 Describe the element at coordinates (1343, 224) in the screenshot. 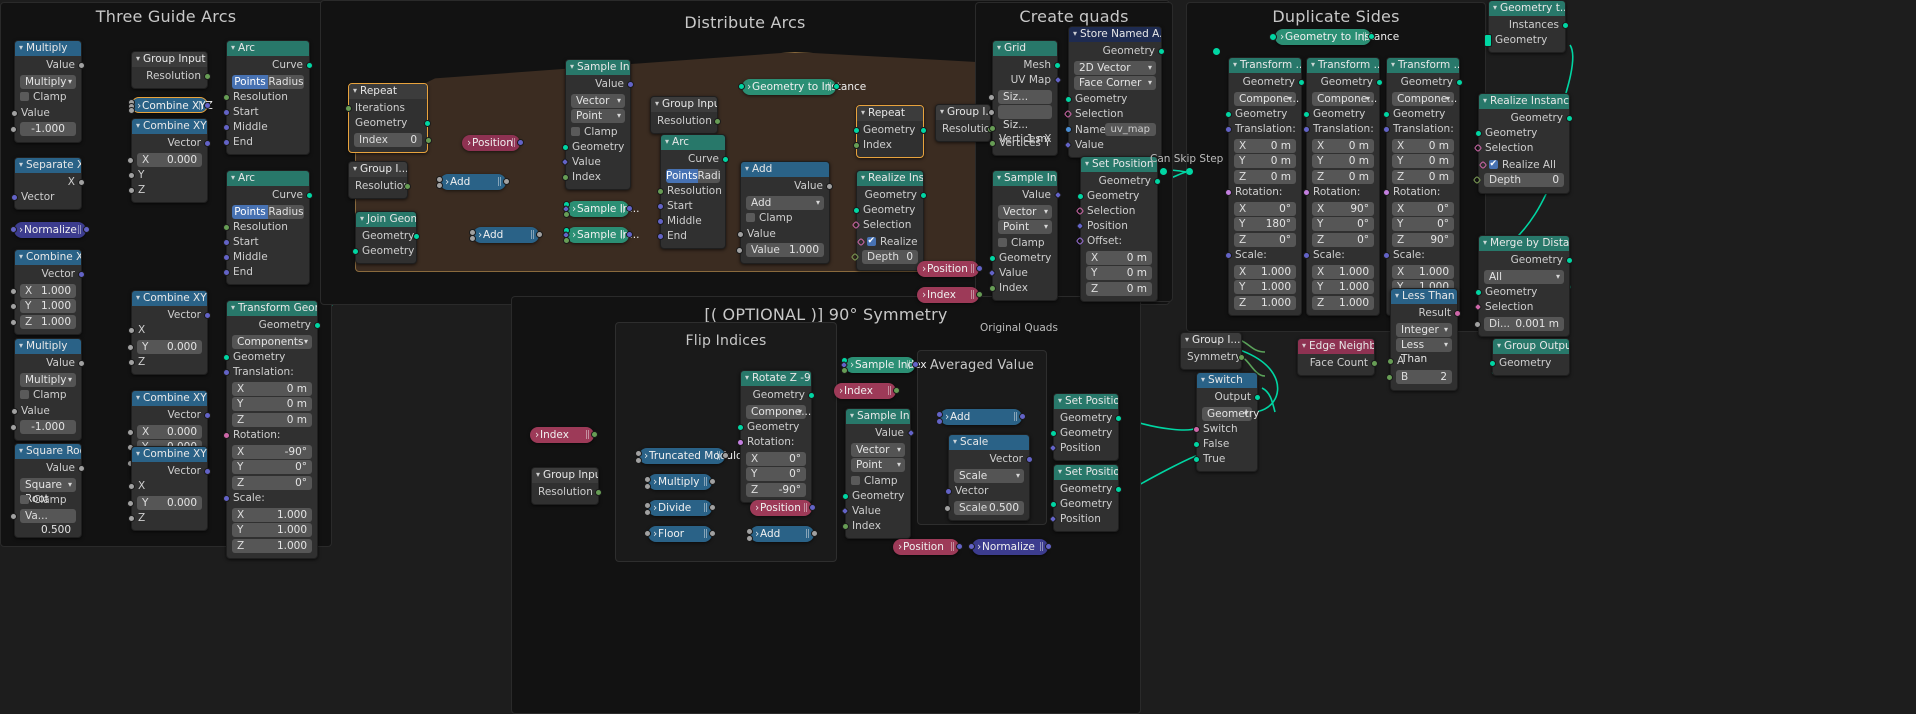

I see `rotation-y: Y 0°` at that location.